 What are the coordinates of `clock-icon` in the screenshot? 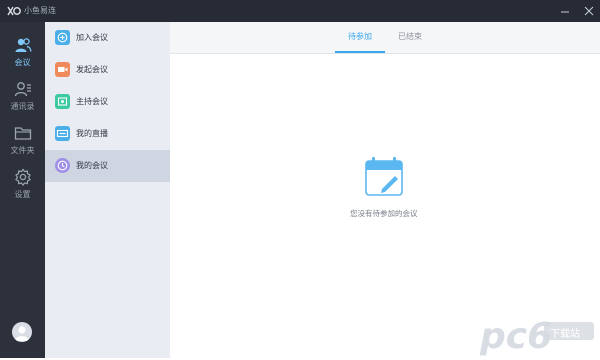 It's located at (62, 165).